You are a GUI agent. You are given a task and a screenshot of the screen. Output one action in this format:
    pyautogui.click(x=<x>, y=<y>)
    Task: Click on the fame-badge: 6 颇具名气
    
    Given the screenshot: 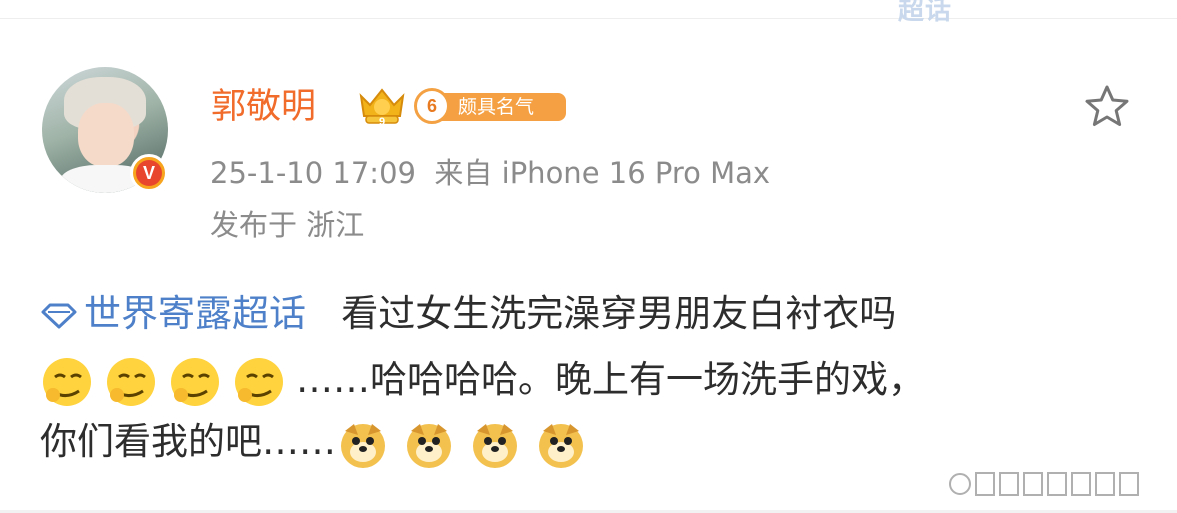 What is the action you would take?
    pyautogui.click(x=491, y=106)
    